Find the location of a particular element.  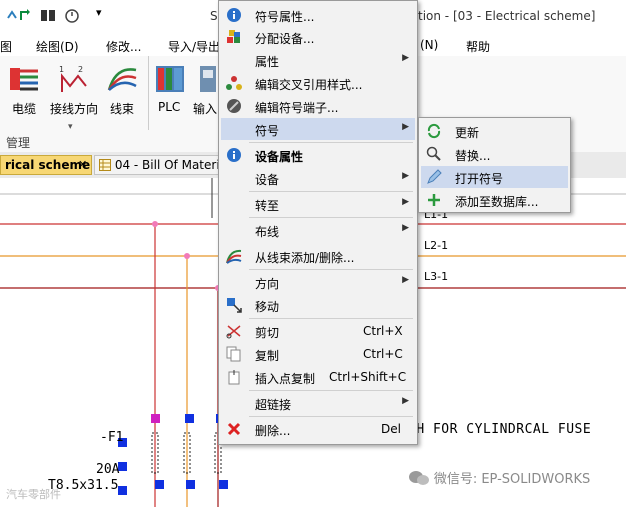

wechat-icon is located at coordinates (419, 478).